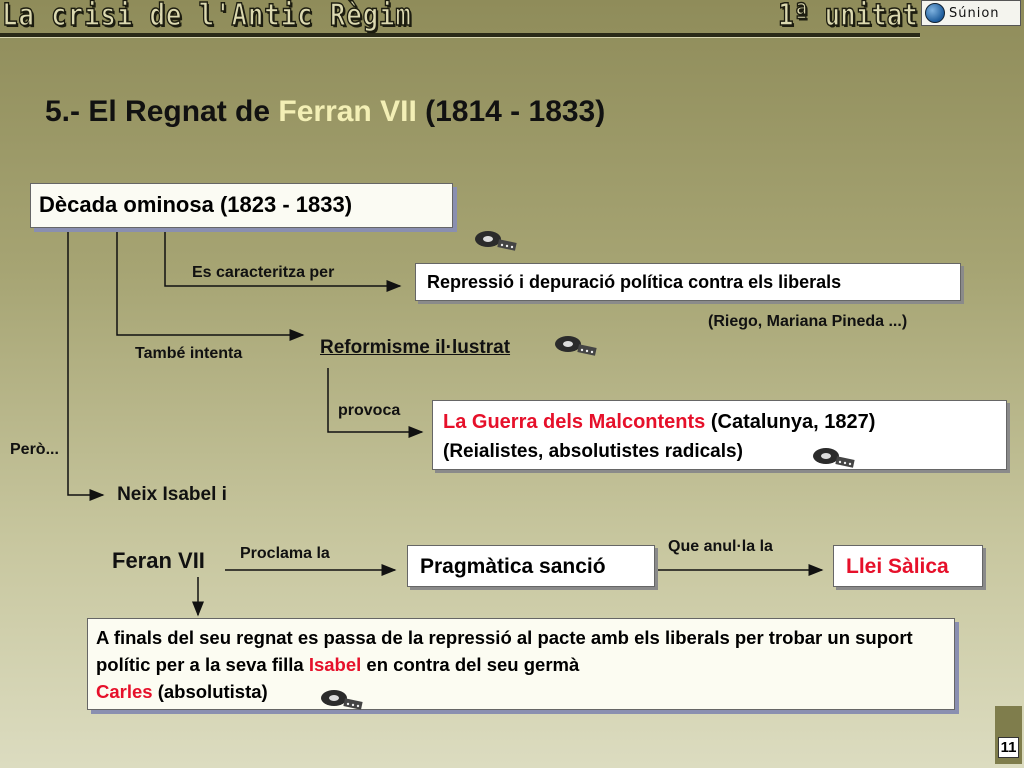 The width and height of the screenshot is (1024, 768). I want to click on arrow-to-neix-isabel, so click(86, 365).